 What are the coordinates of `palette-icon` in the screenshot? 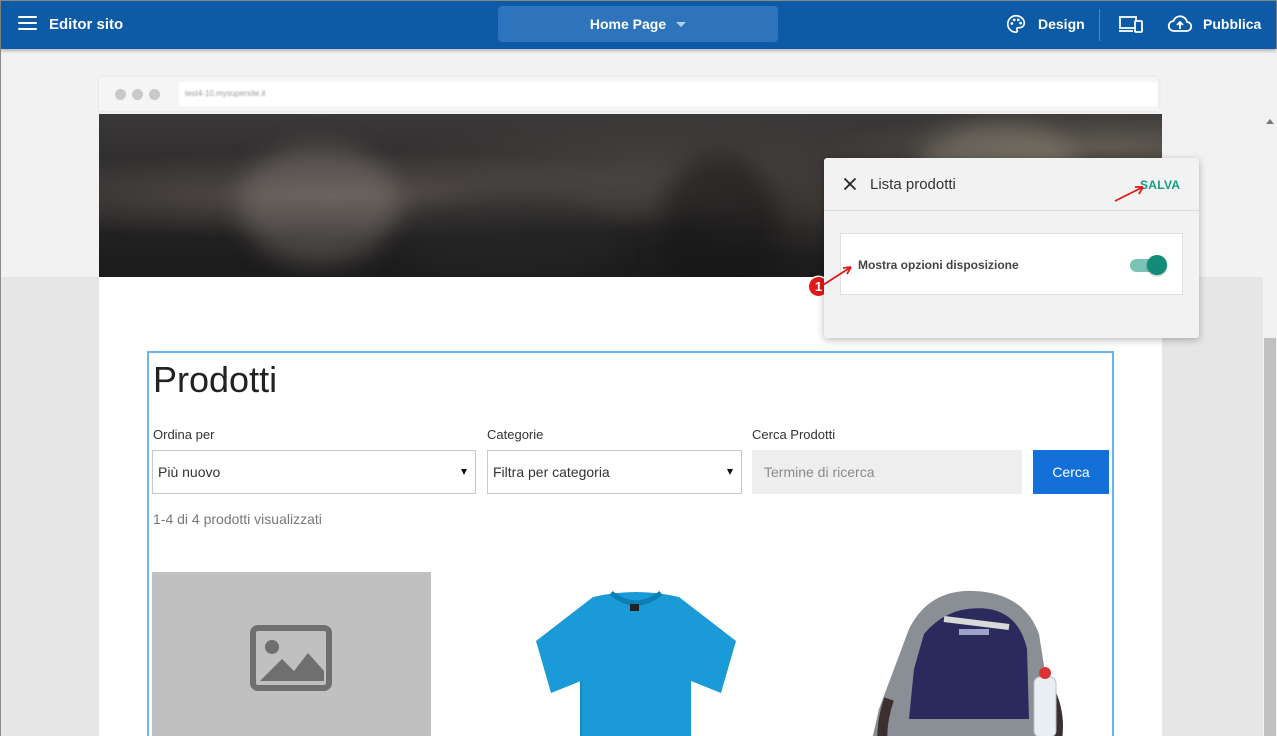 It's located at (1016, 24).